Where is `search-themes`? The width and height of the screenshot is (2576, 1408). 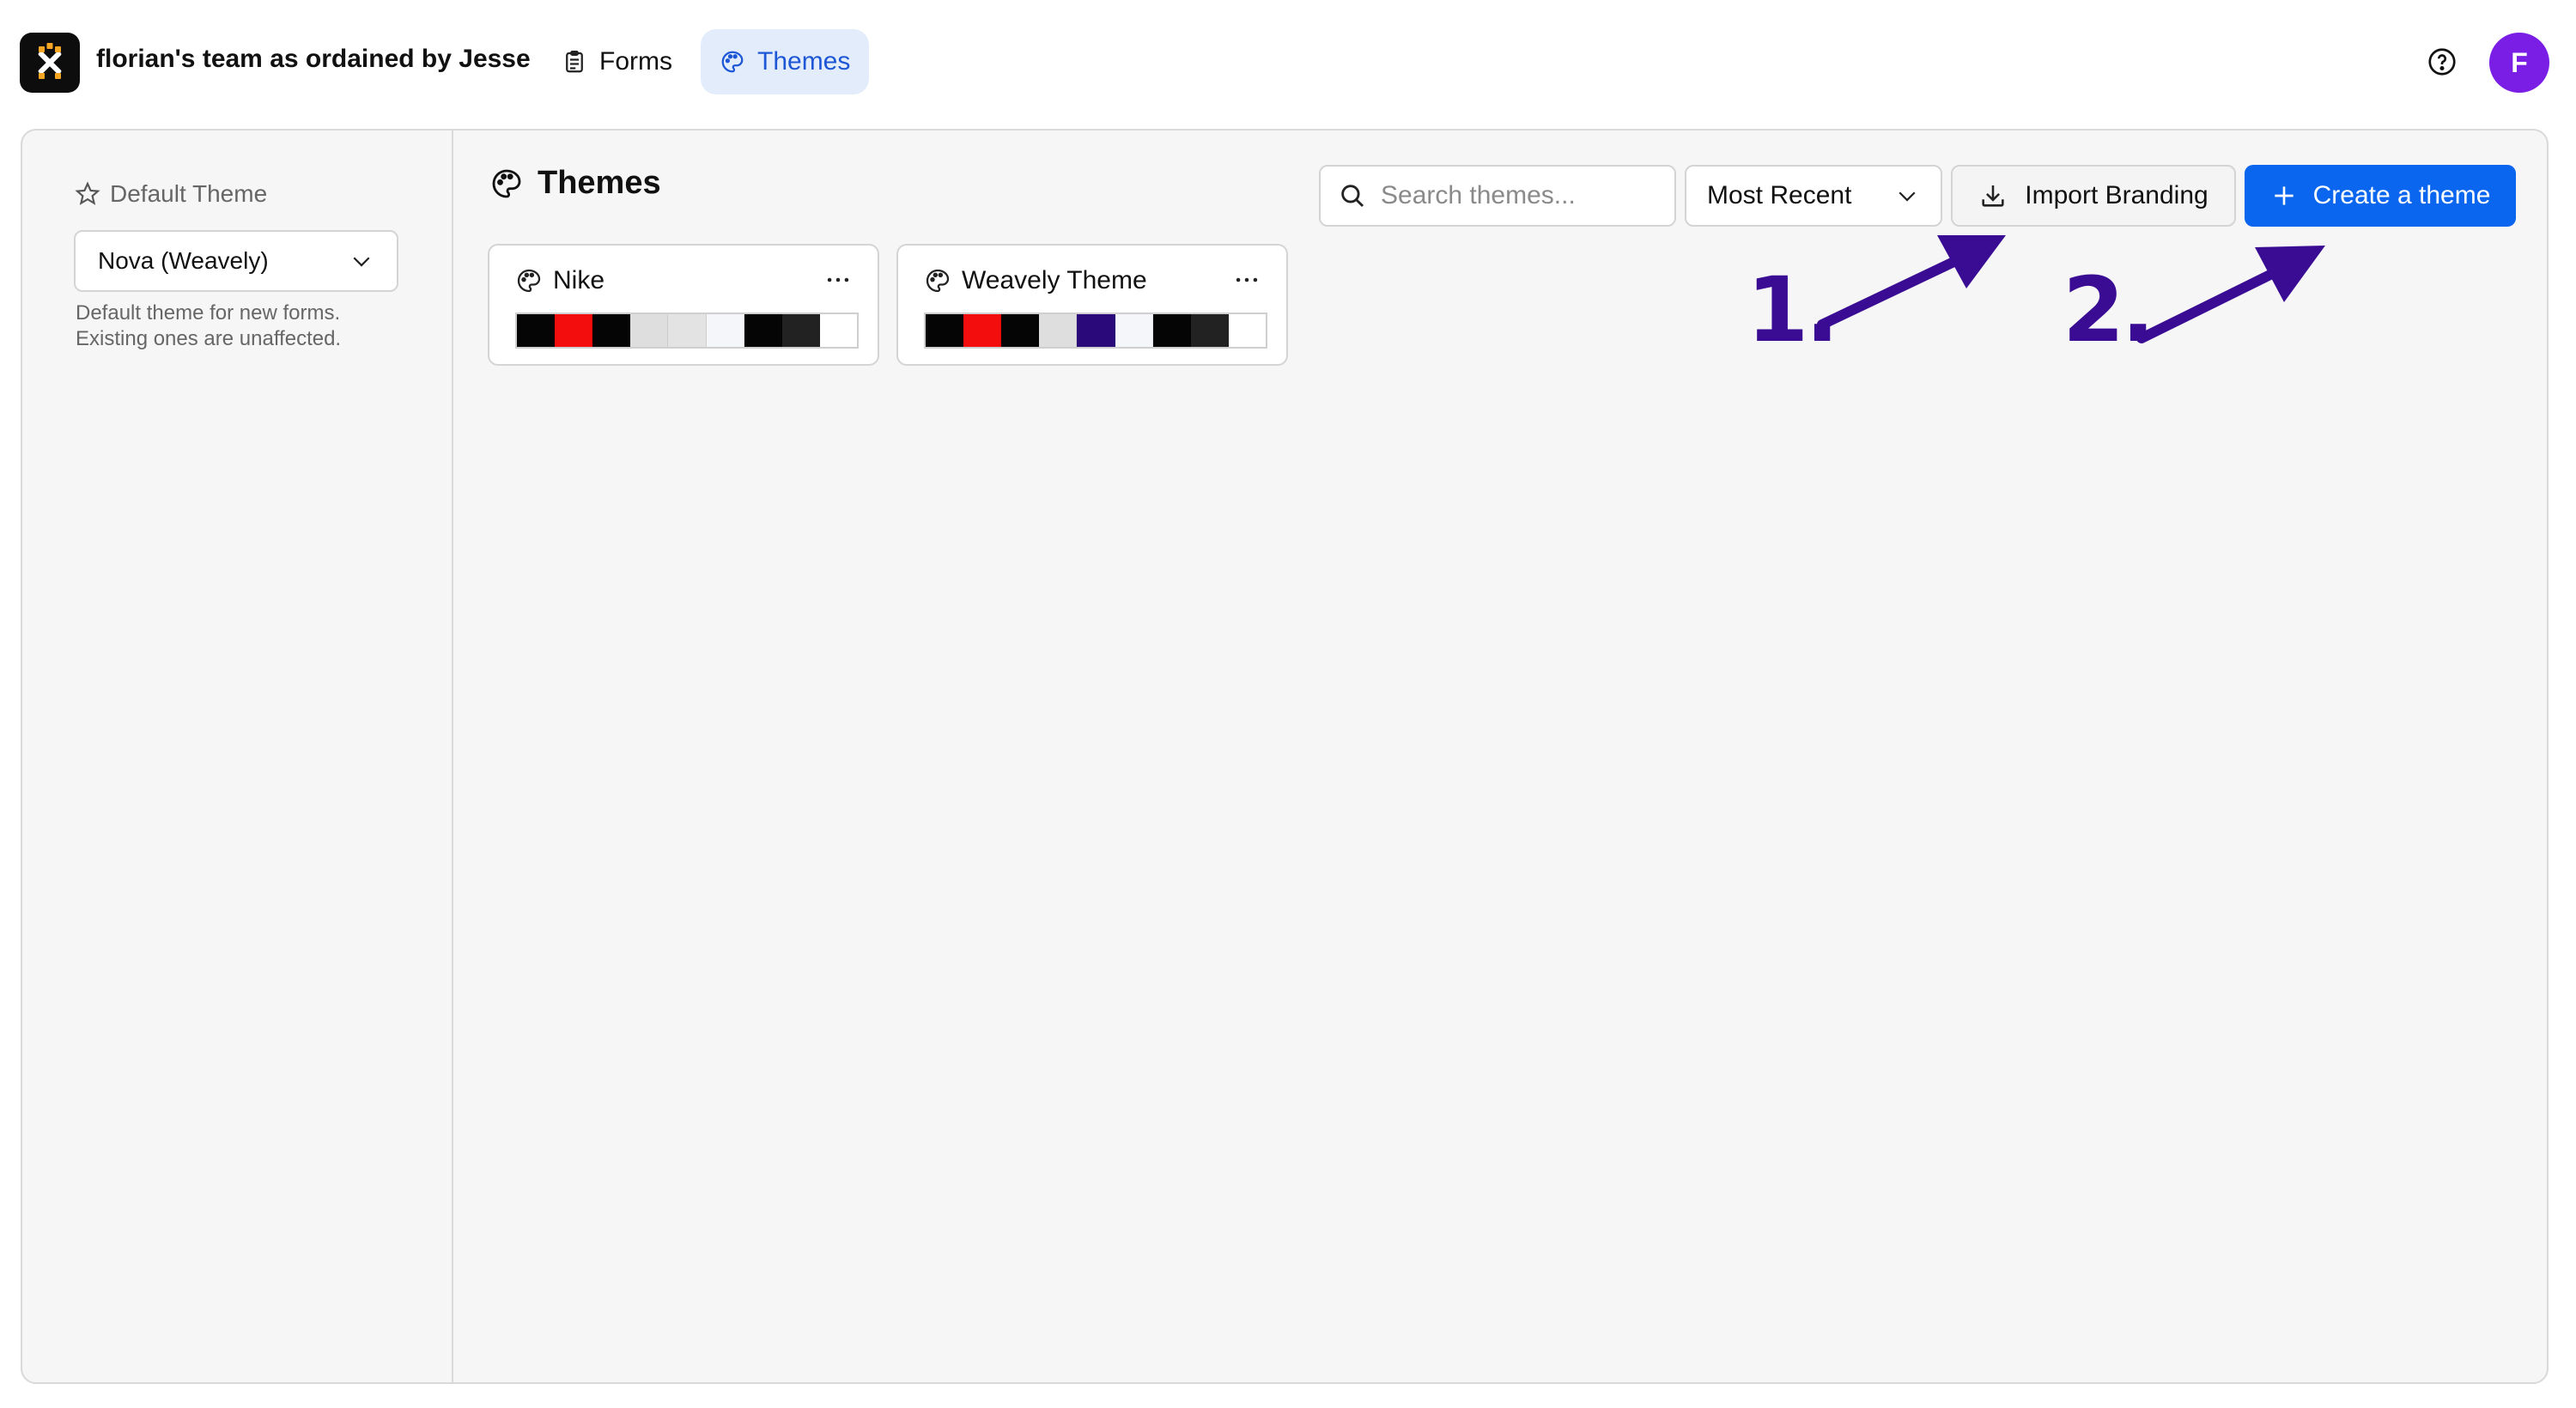 search-themes is located at coordinates (1497, 196).